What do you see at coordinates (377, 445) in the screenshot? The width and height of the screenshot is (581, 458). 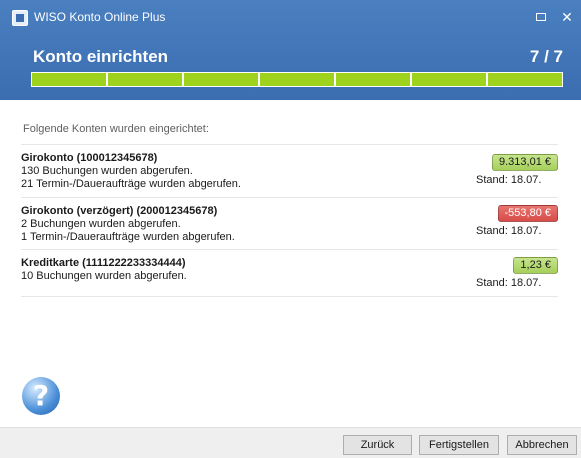 I see `back-button: Zurück` at bounding box center [377, 445].